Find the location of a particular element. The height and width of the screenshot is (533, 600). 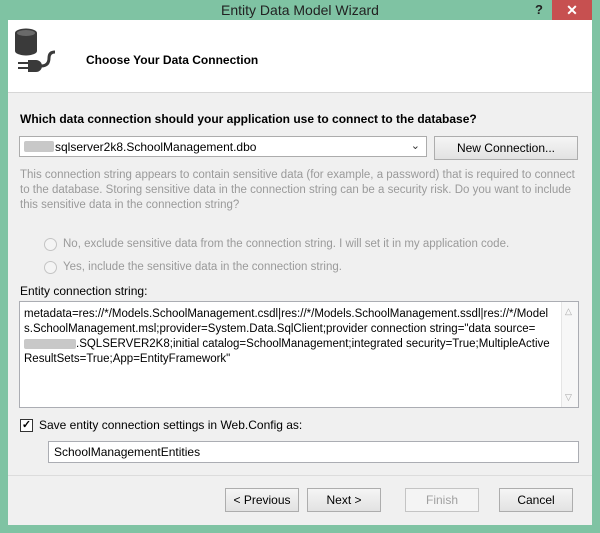

next-button: Next > is located at coordinates (344, 500).